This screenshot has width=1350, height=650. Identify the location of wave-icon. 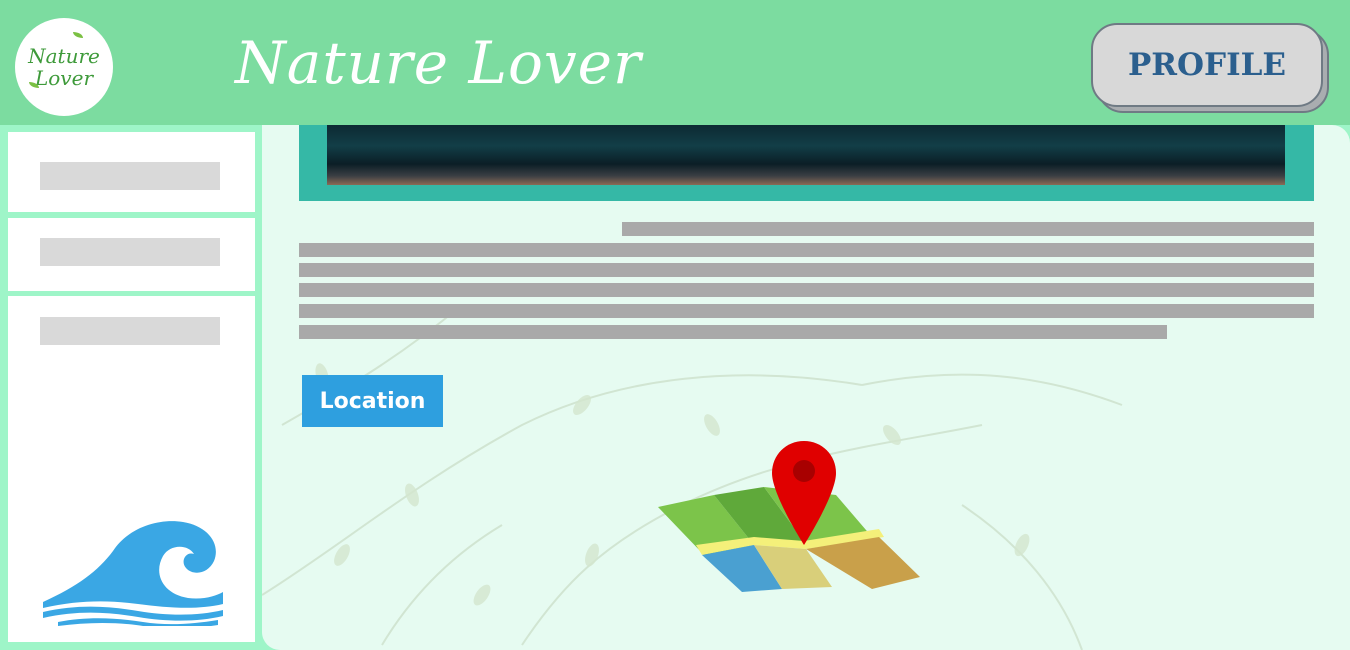
(133, 573).